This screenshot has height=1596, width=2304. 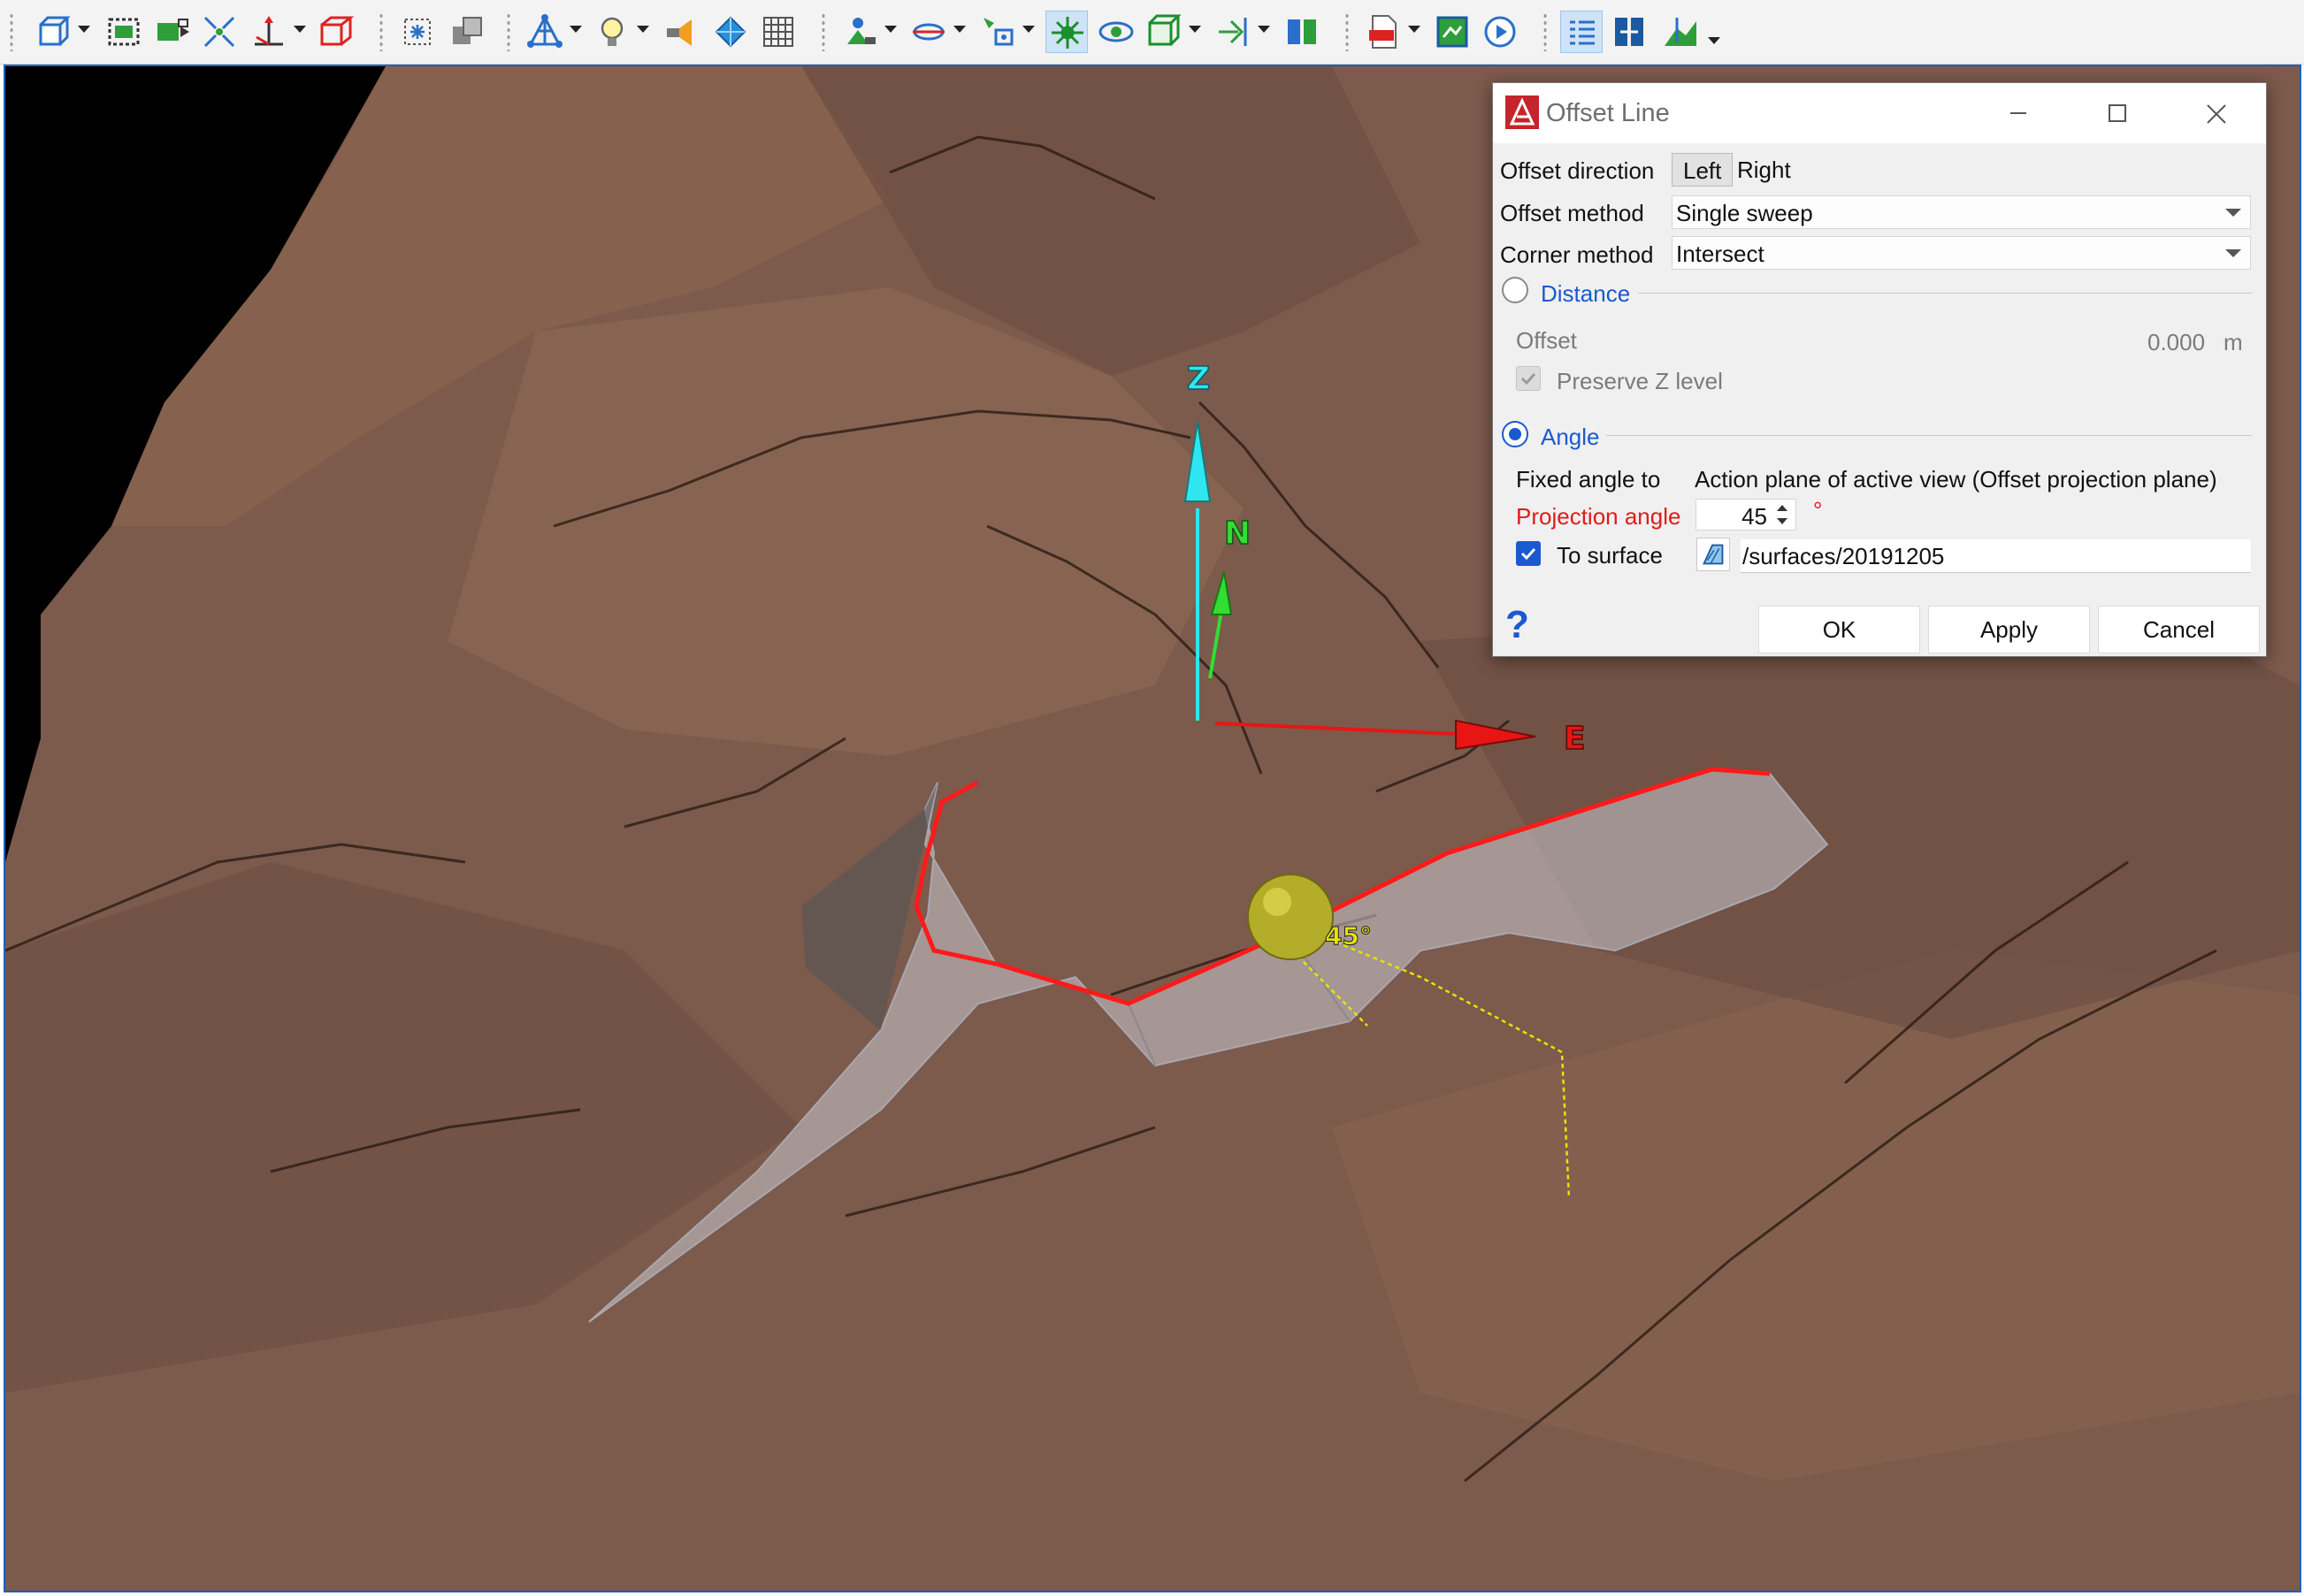 I want to click on offset-method-select: Single sweep, so click(x=1961, y=212).